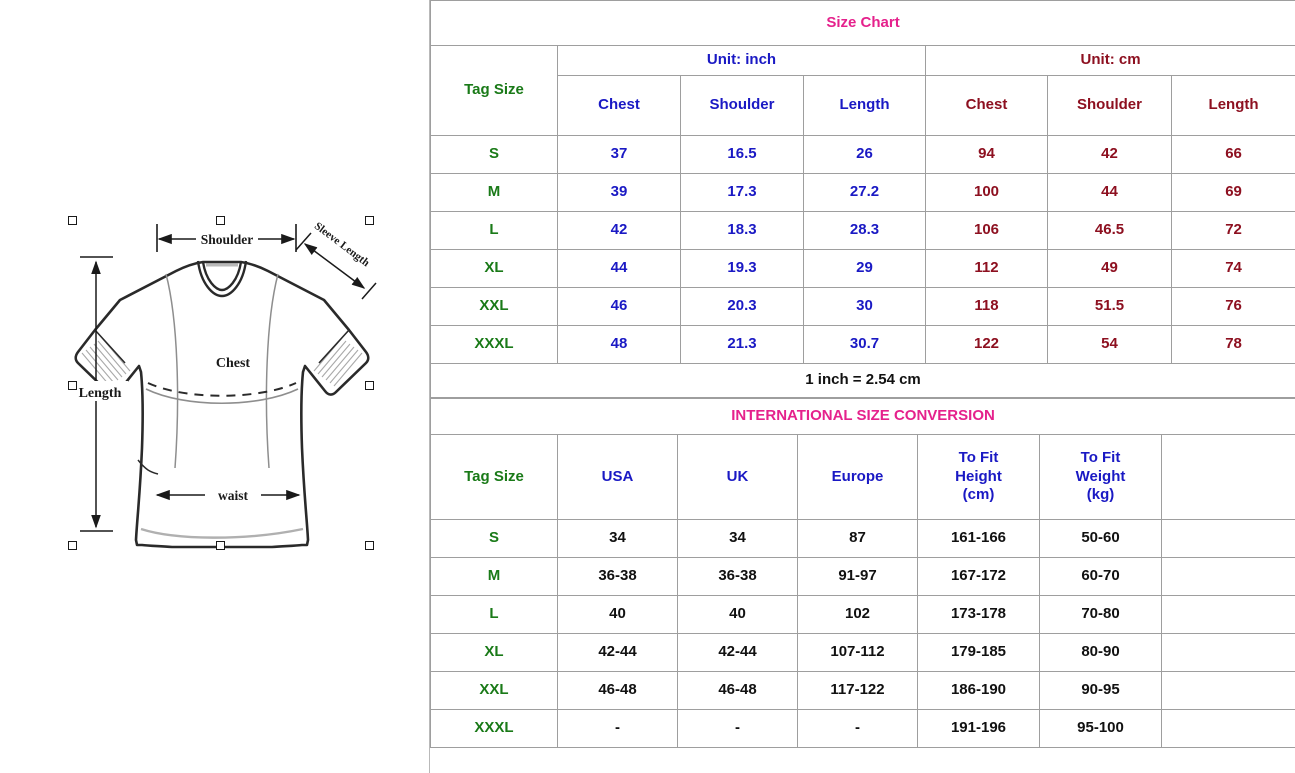  I want to click on cell-europe: 107-112, so click(857, 652).